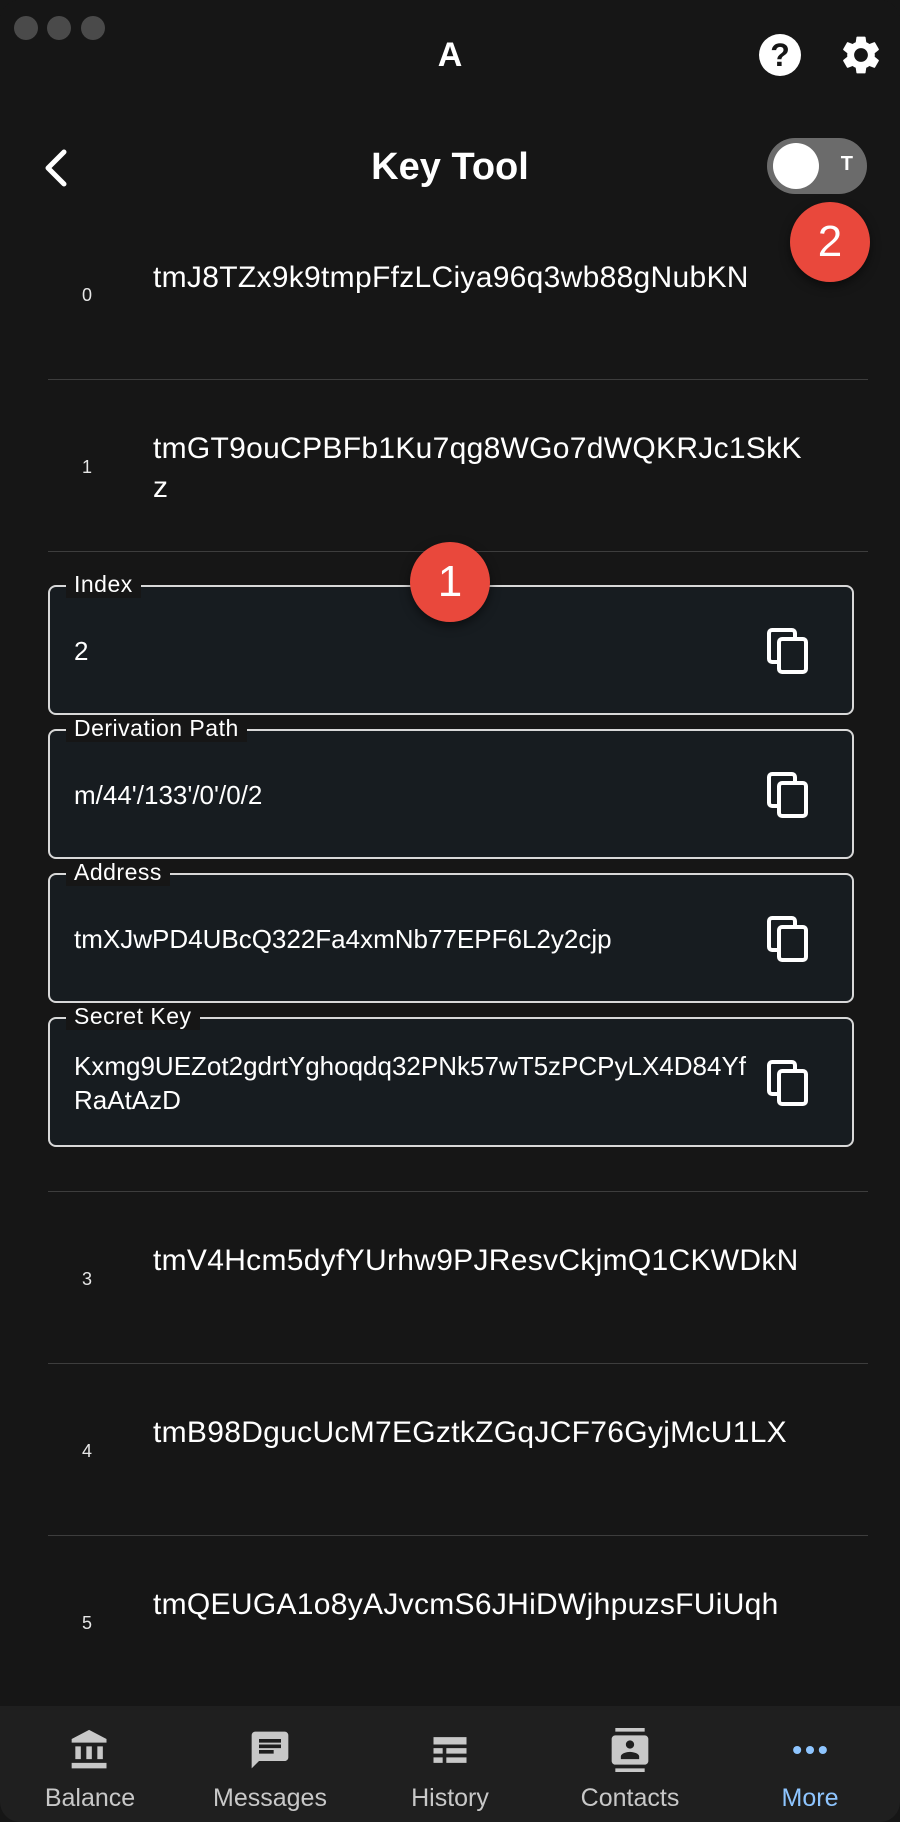 This screenshot has width=900, height=1822. I want to click on bottom-navigation: Balance Messages History Contacts More, so click(450, 1764).